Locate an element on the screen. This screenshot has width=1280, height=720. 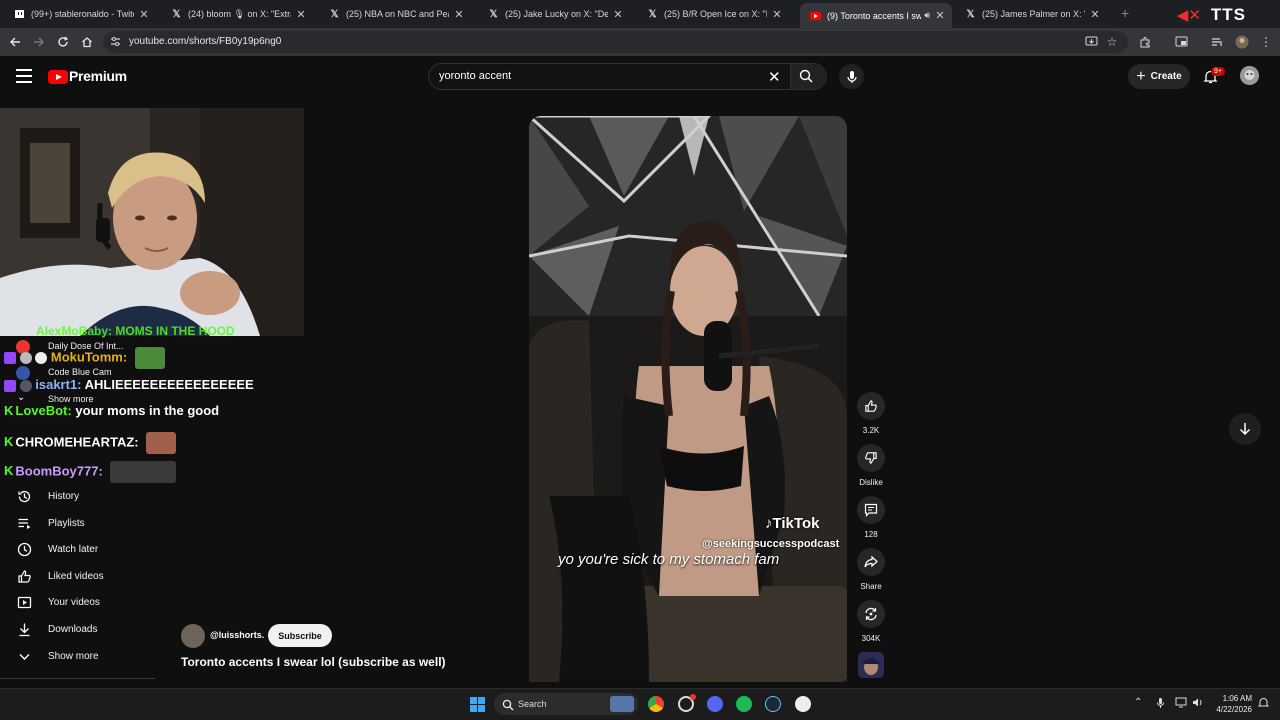
tab-title: (25) Jake Lucky on X: "Devin Ne is located at coordinates (556, 14).